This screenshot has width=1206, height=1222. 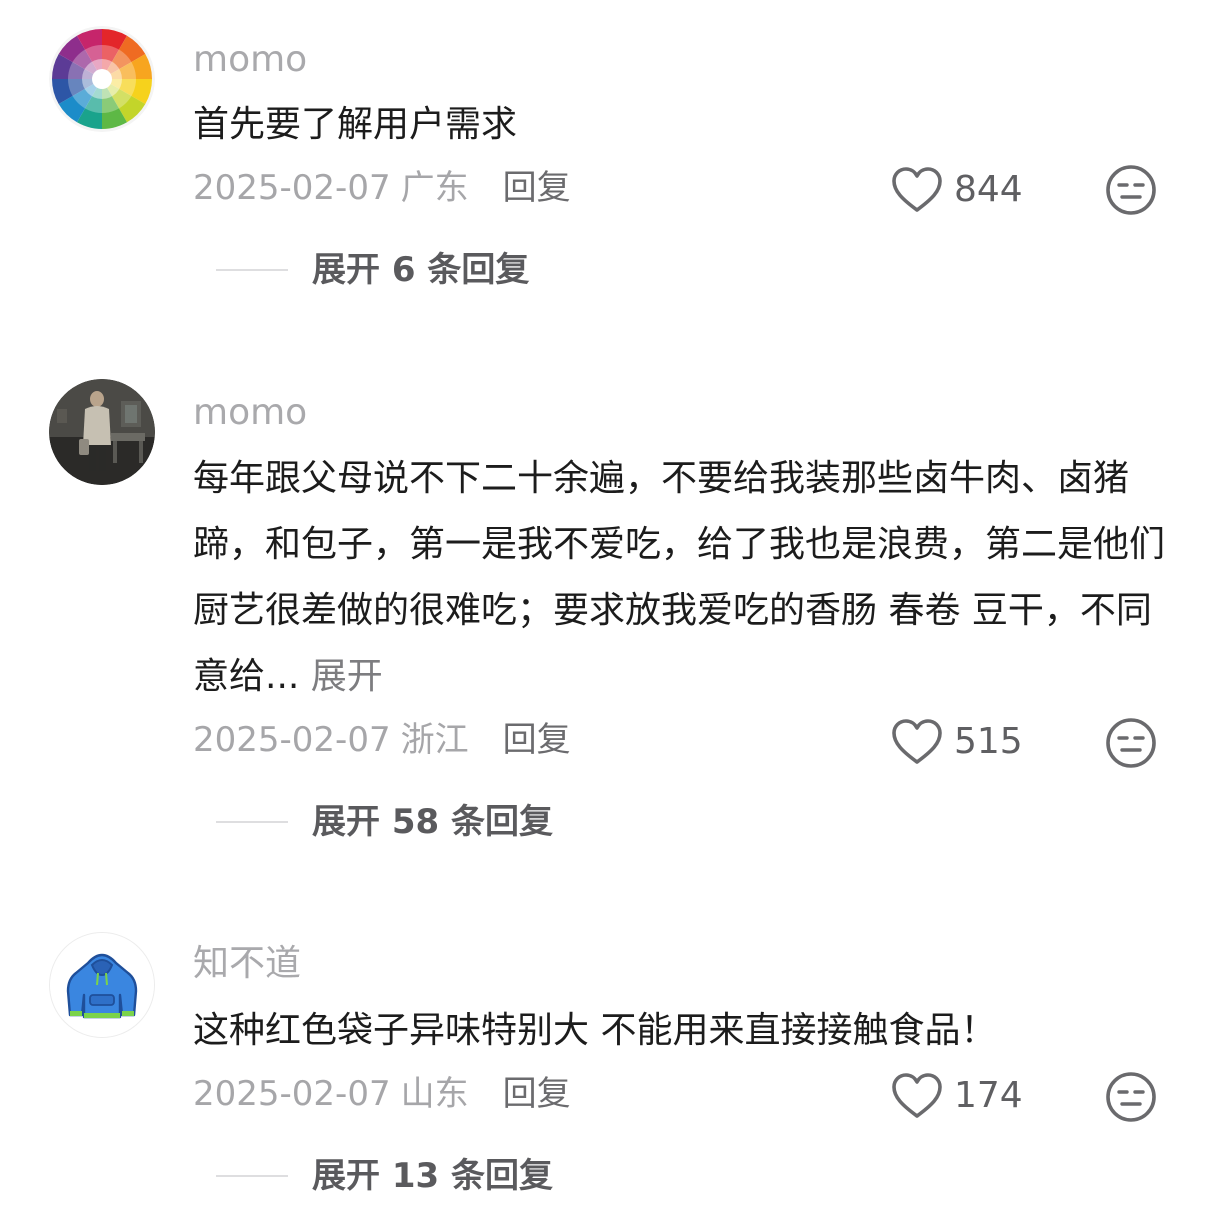 I want to click on comment-meta: 2025-02-07 浙江 回复, so click(x=382, y=740).